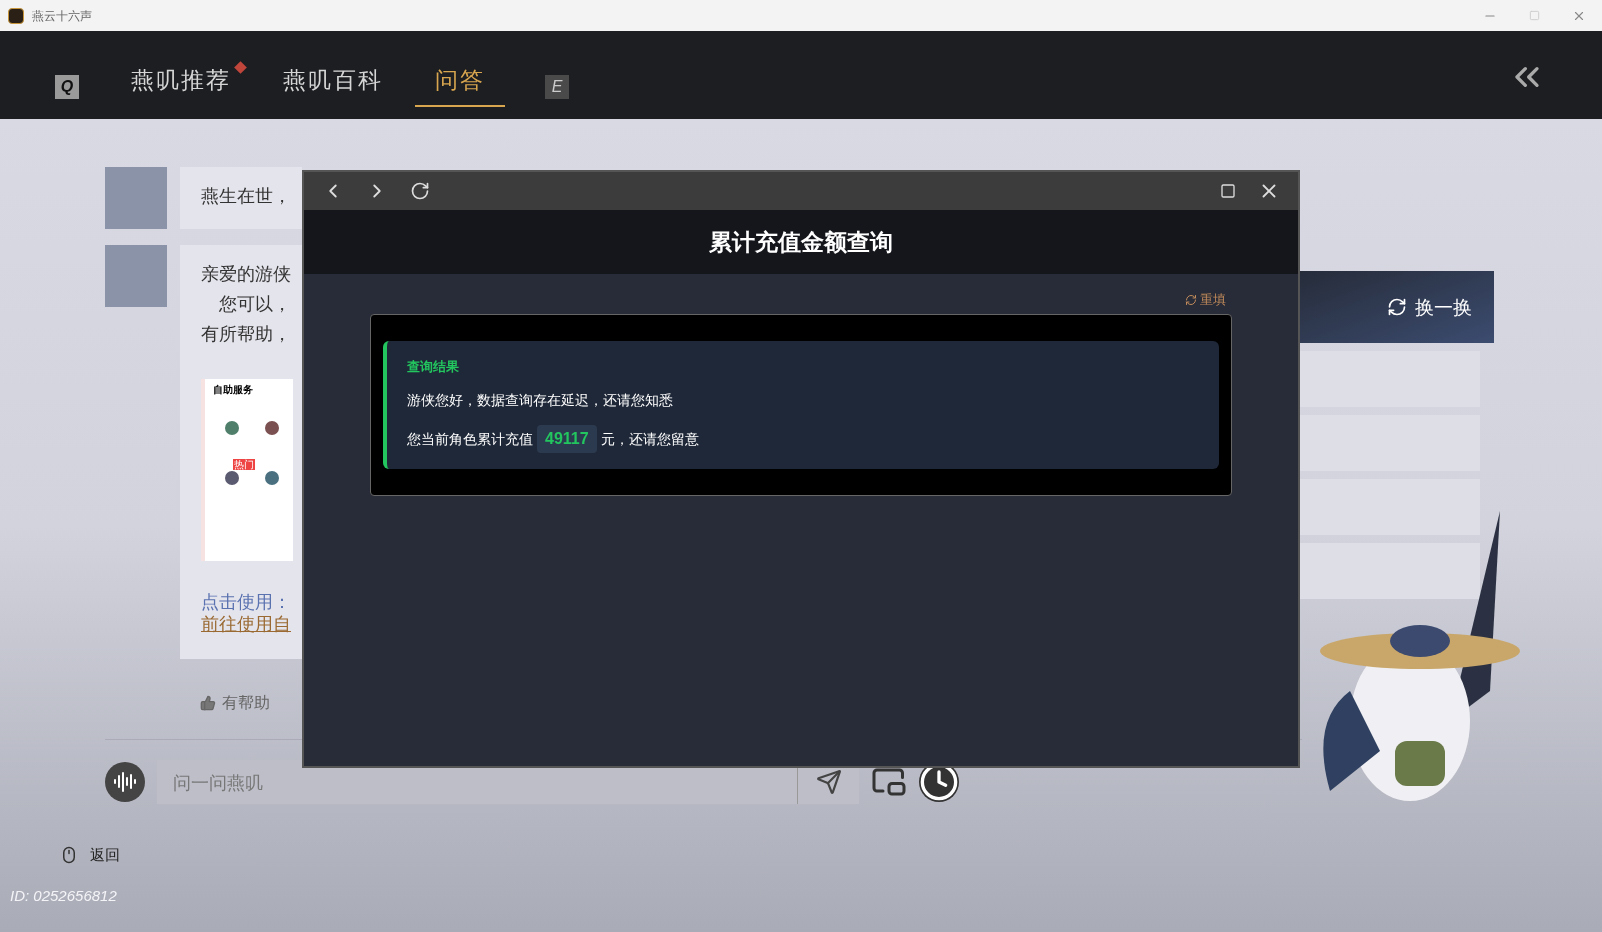  Describe the element at coordinates (69, 855) in the screenshot. I see `mouse-icon` at that location.